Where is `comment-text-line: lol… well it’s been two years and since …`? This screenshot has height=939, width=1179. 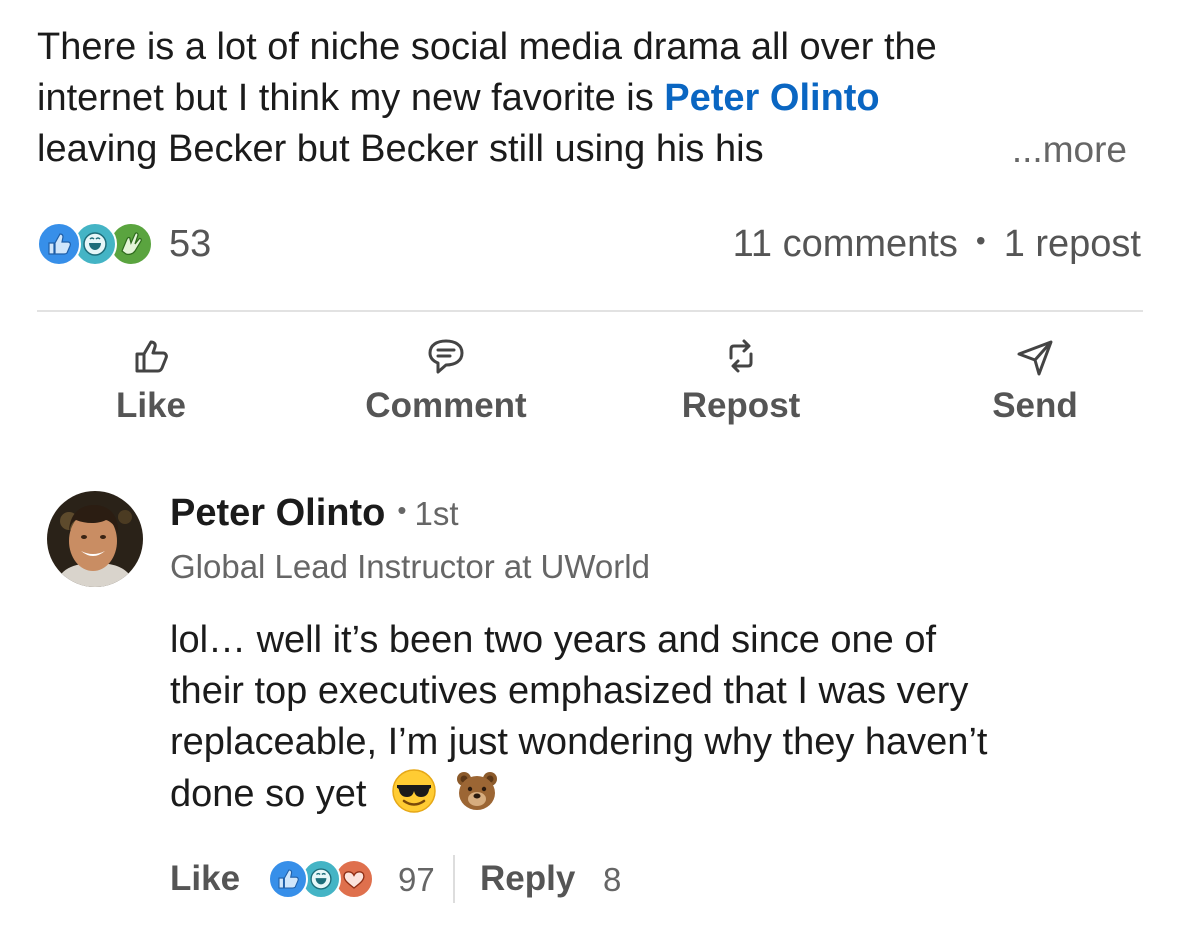
comment-text-line: lol… well it’s been two years and since … is located at coordinates (553, 640).